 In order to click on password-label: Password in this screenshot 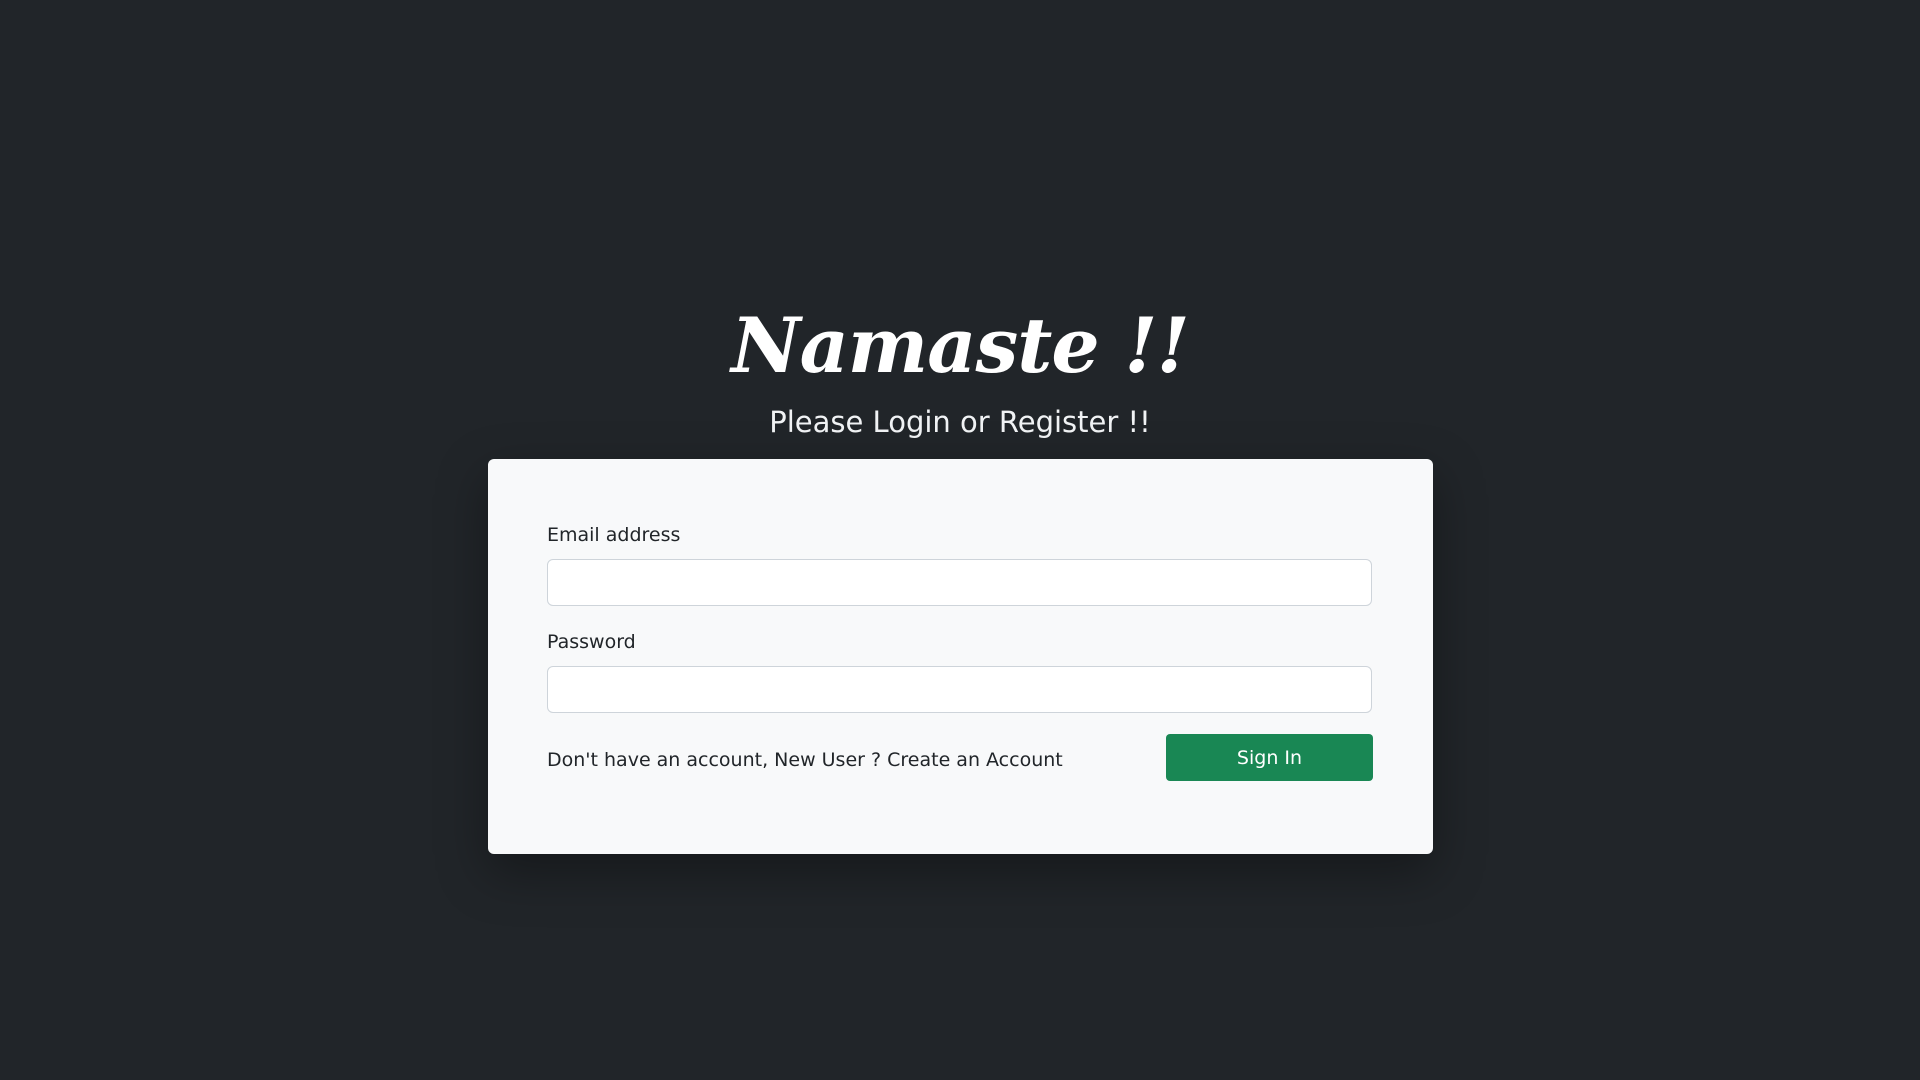, I will do `click(591, 642)`.